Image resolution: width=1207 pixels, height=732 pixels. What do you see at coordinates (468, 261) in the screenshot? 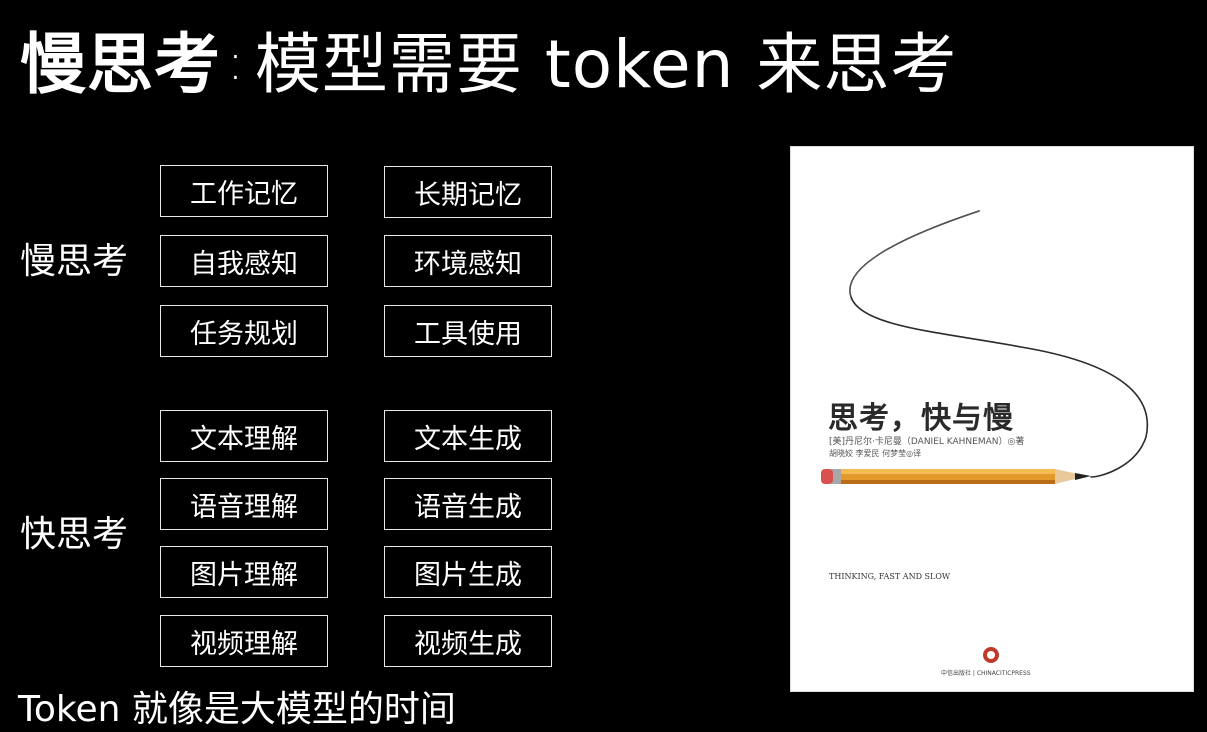
I see `capability-box: 环境感知` at bounding box center [468, 261].